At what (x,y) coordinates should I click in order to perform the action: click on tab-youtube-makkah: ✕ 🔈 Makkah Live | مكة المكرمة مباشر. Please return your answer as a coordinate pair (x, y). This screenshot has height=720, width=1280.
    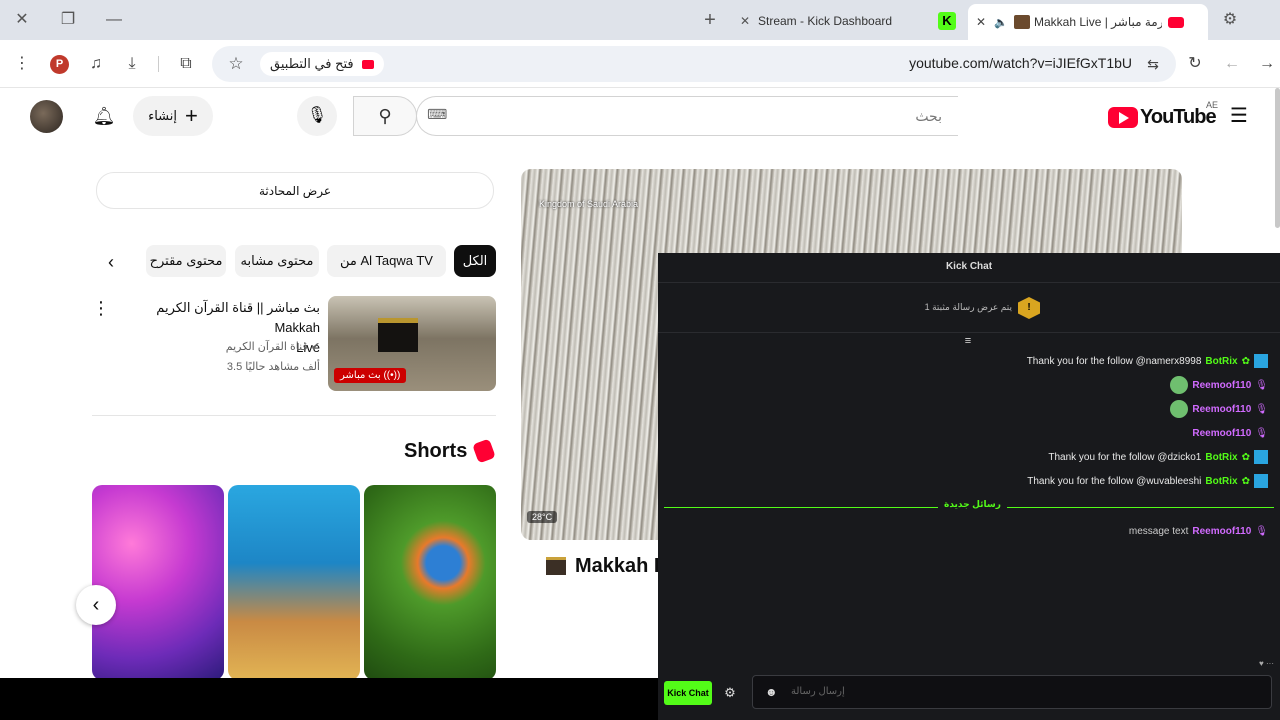
    Looking at the image, I should click on (1088, 22).